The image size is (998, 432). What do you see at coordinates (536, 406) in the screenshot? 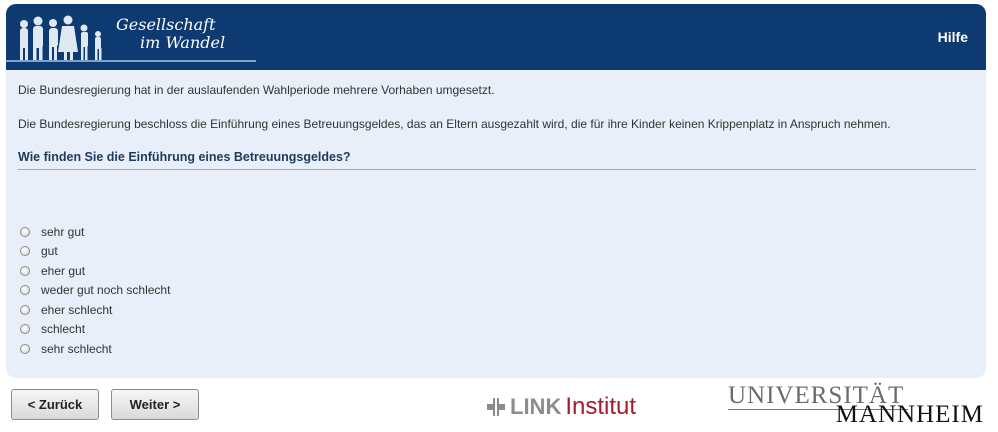
I see `link-word: LINK` at bounding box center [536, 406].